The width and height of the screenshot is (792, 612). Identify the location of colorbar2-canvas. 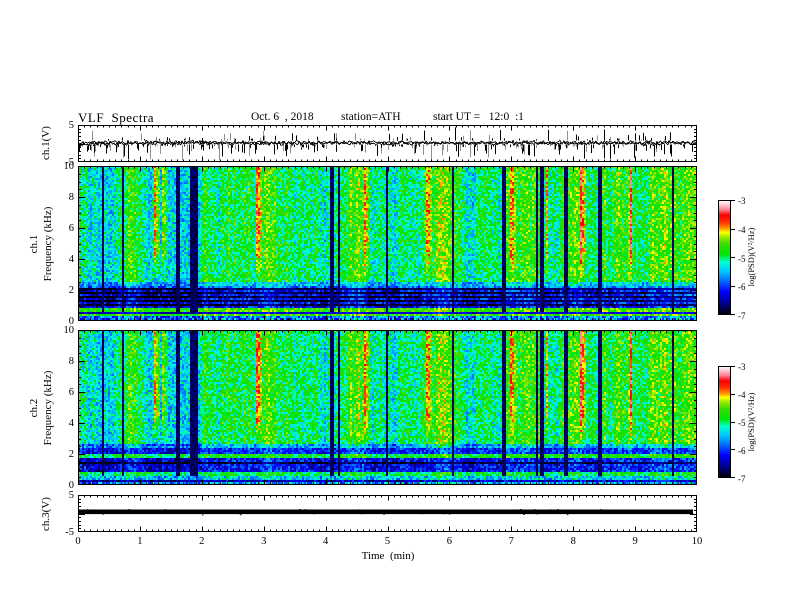
(727, 422).